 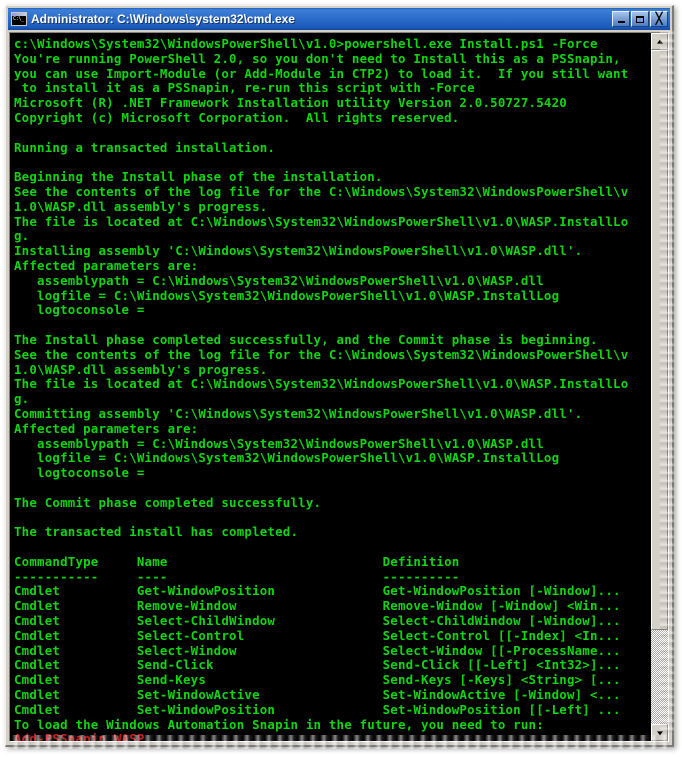 I want to click on scrollbar-thumb, so click(x=659, y=340).